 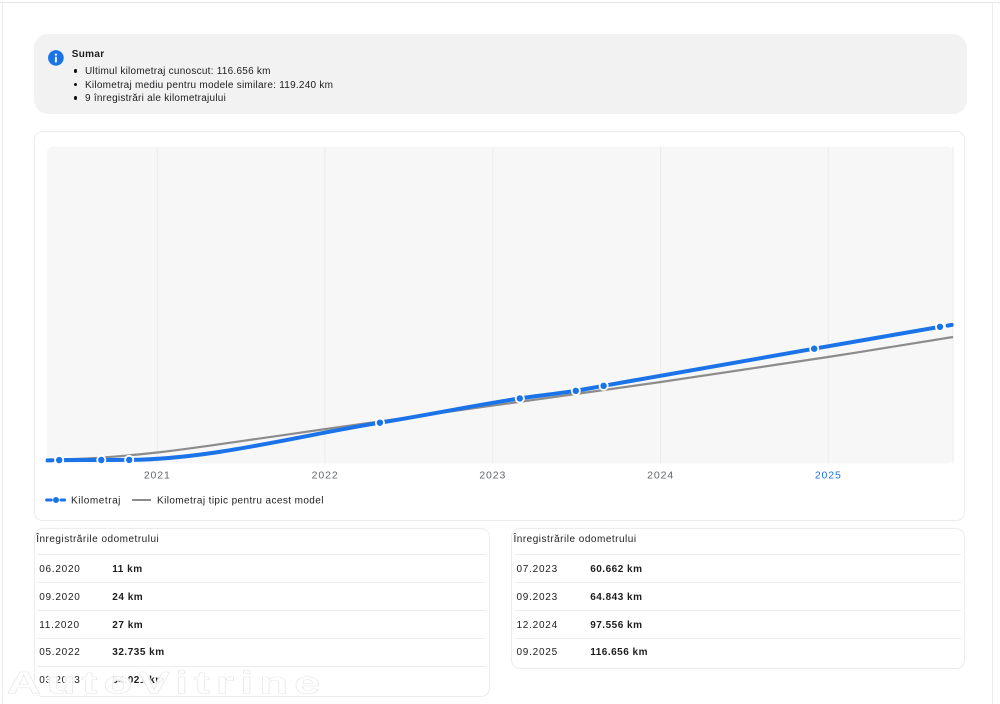 I want to click on svg-text: Kilometraj, so click(x=96, y=500).